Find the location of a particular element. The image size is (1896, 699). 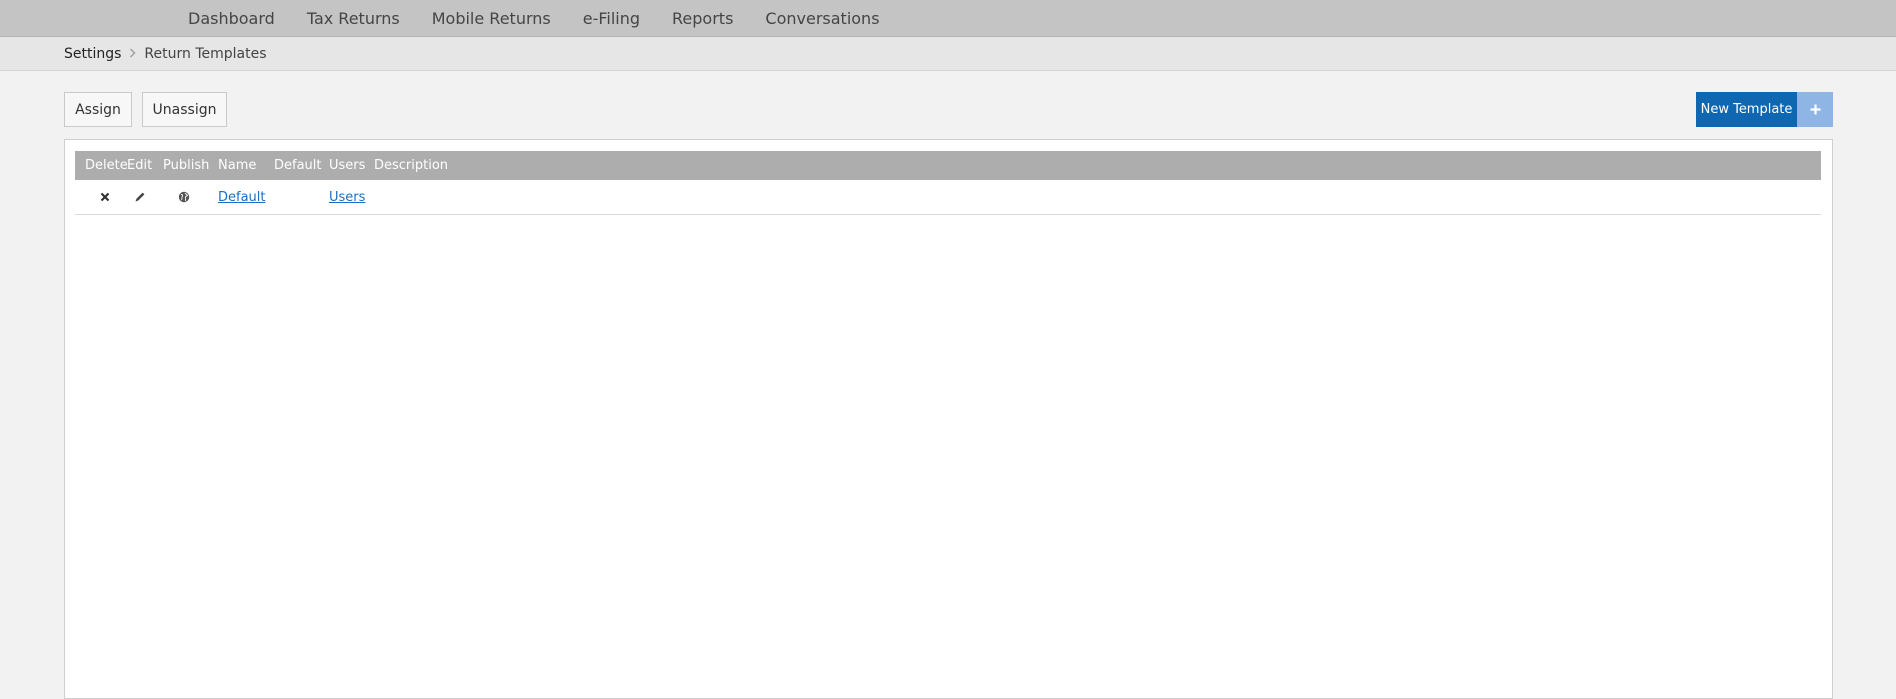

breadcrumb-current-page: Return Templates is located at coordinates (205, 54).